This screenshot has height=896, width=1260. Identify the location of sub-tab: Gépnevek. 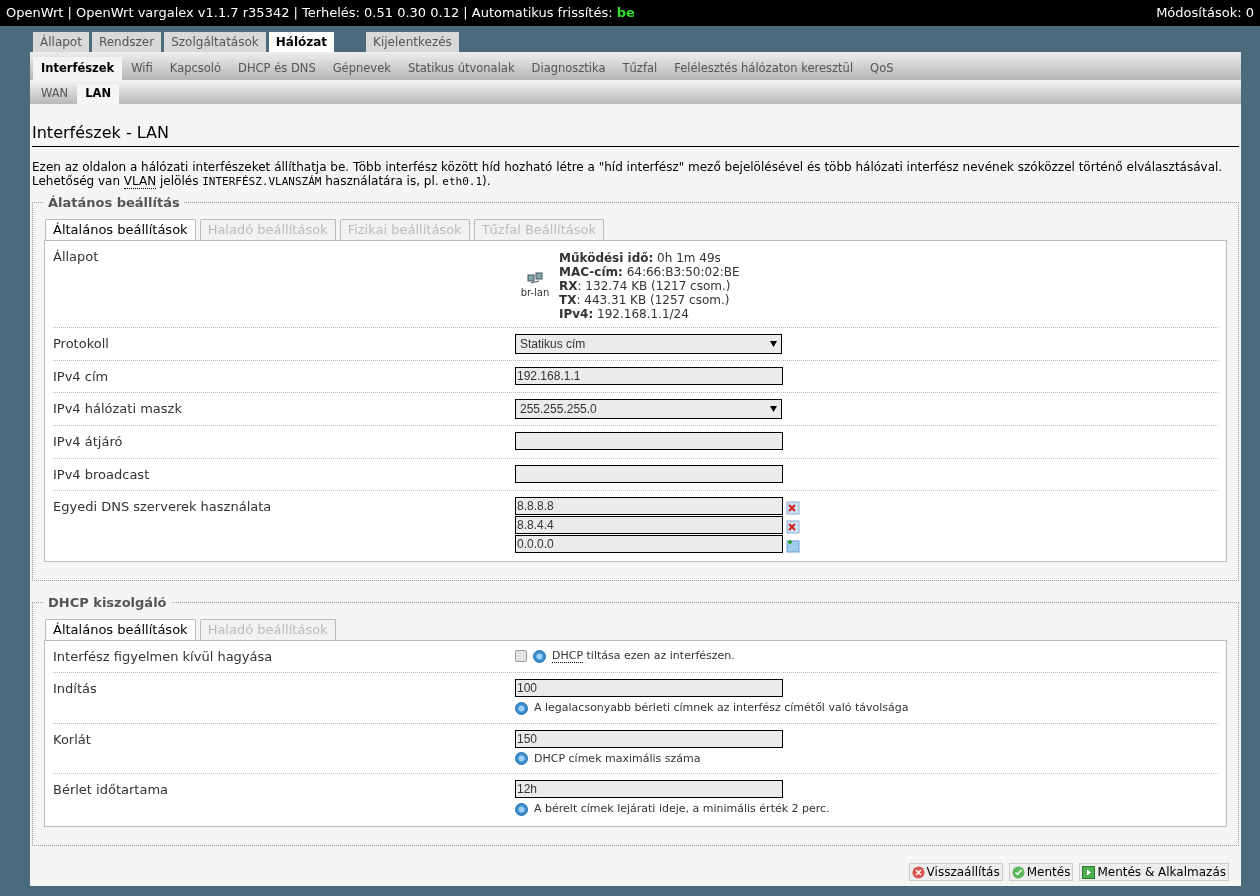
(361, 68).